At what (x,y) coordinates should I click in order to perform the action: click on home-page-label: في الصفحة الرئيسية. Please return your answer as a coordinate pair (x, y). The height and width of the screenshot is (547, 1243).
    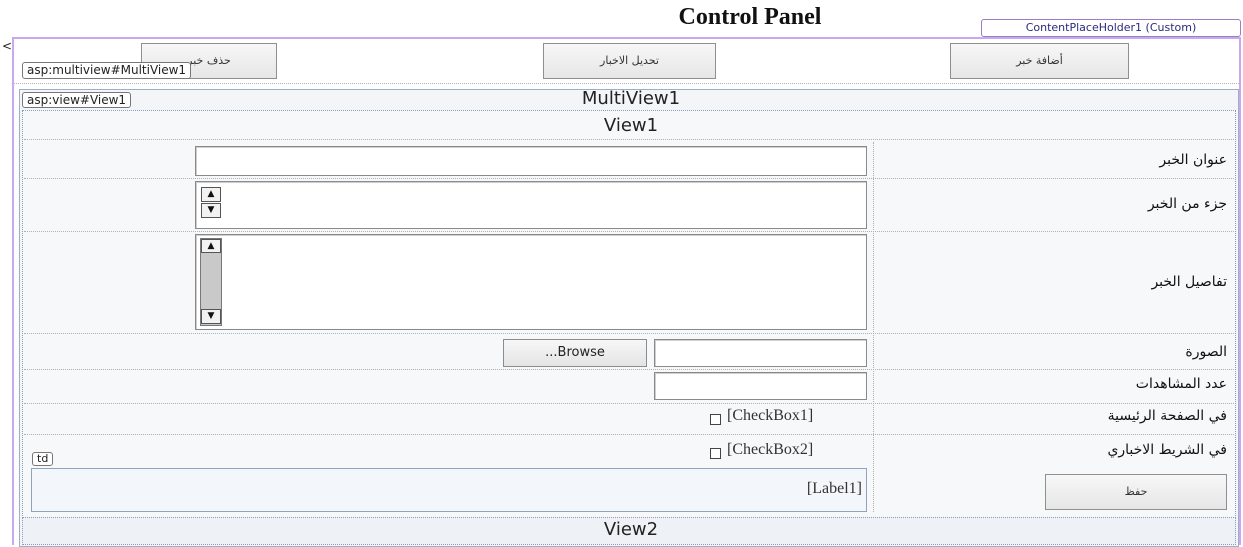
    Looking at the image, I should click on (1167, 416).